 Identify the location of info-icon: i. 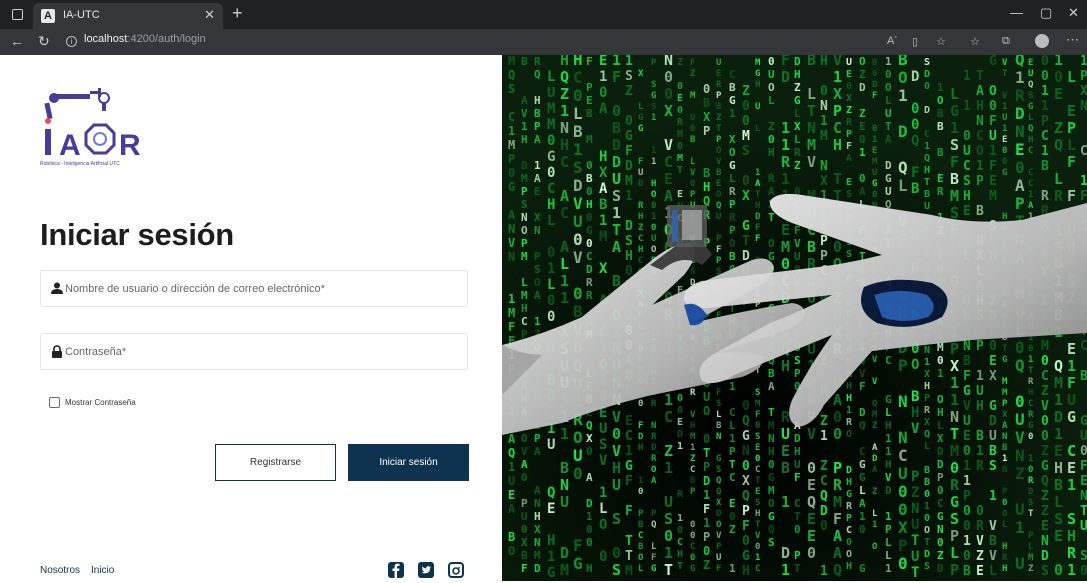
(71, 41).